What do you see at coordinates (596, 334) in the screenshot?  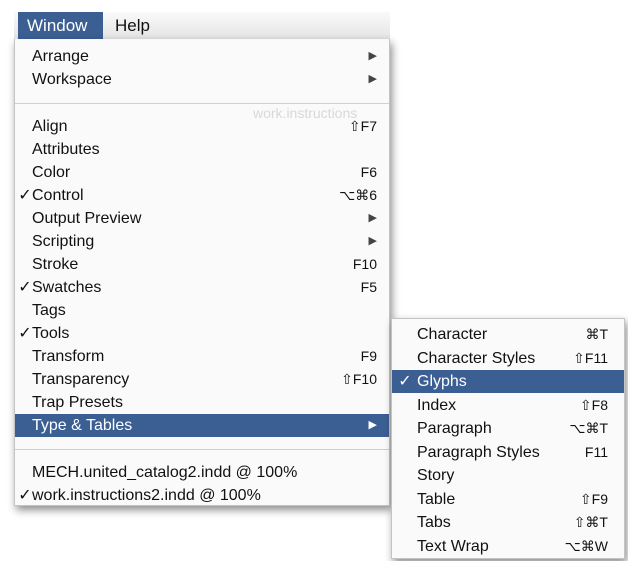 I see `keyboard-shortcut: ⌘T` at bounding box center [596, 334].